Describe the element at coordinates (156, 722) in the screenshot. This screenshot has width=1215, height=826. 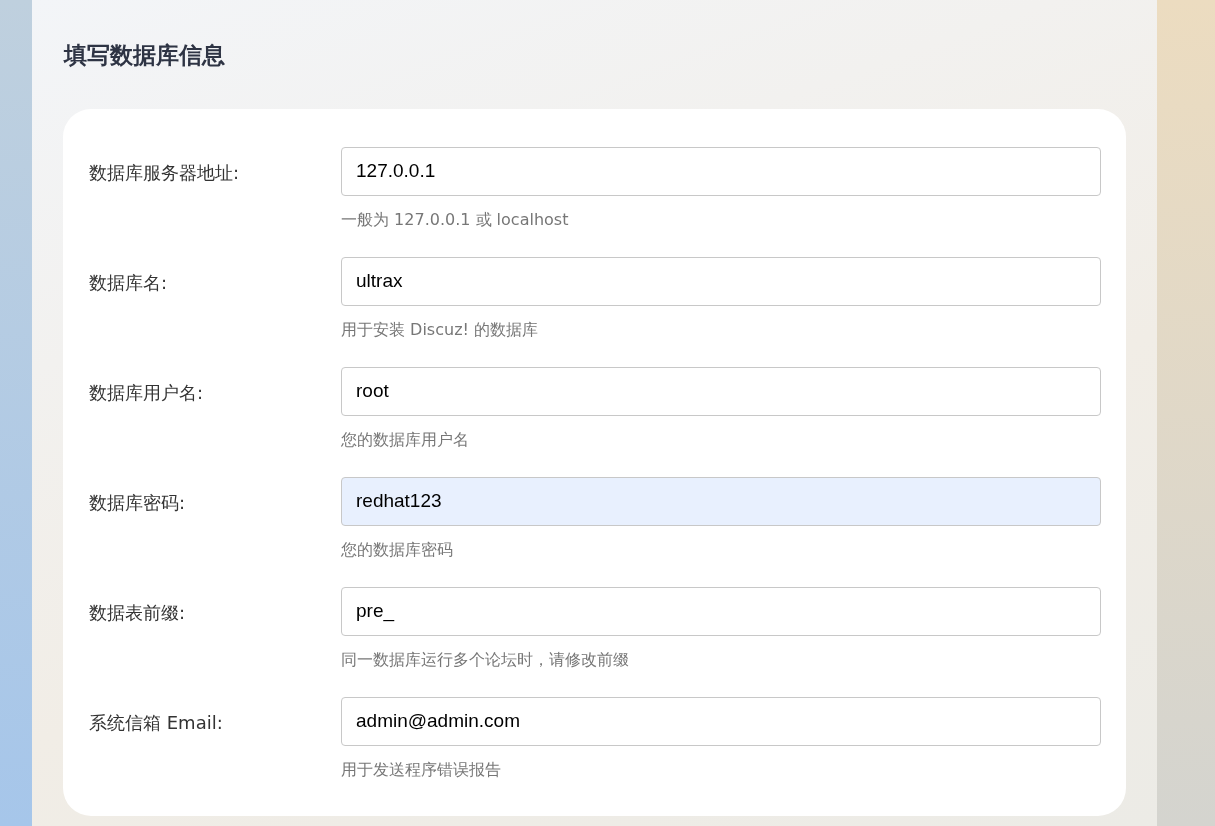
I see `field-label: 系统信箱 Email:` at that location.